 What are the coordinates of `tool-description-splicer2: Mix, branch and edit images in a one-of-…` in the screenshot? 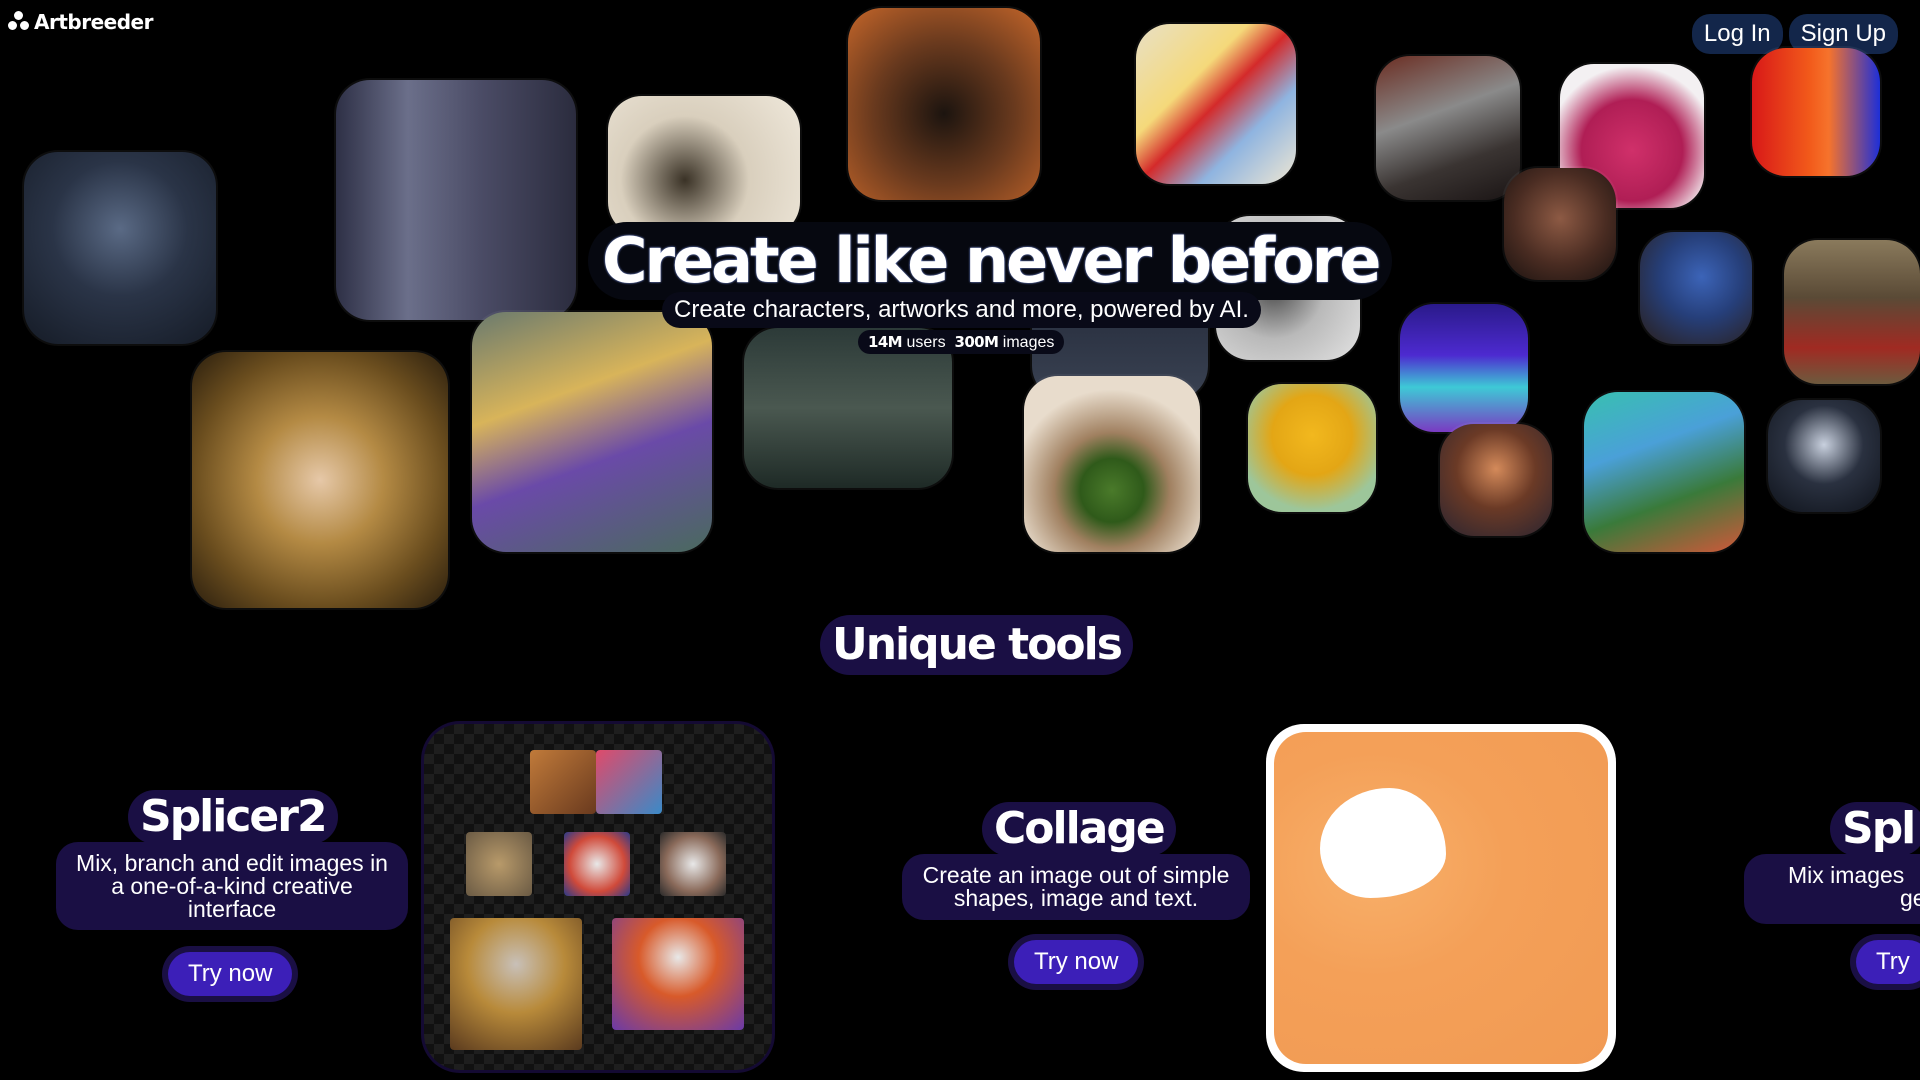 It's located at (232, 886).